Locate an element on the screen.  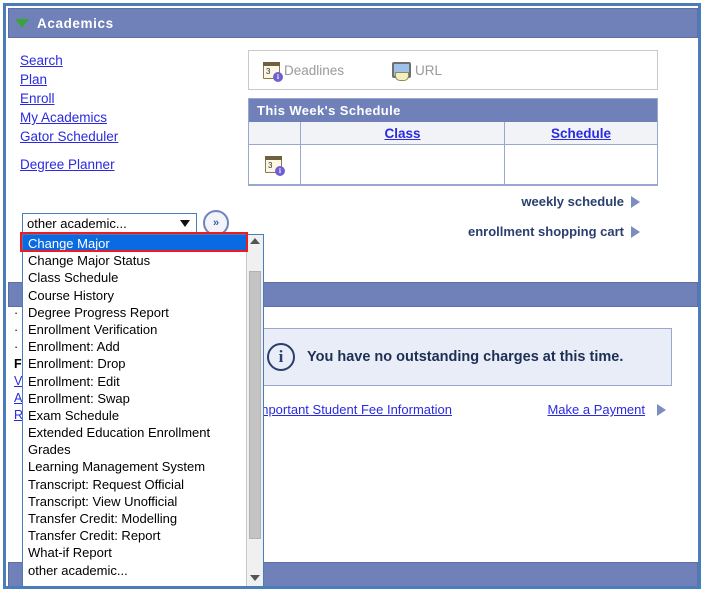
dropdown-option: Enrollment: Edit is located at coordinates (134, 381).